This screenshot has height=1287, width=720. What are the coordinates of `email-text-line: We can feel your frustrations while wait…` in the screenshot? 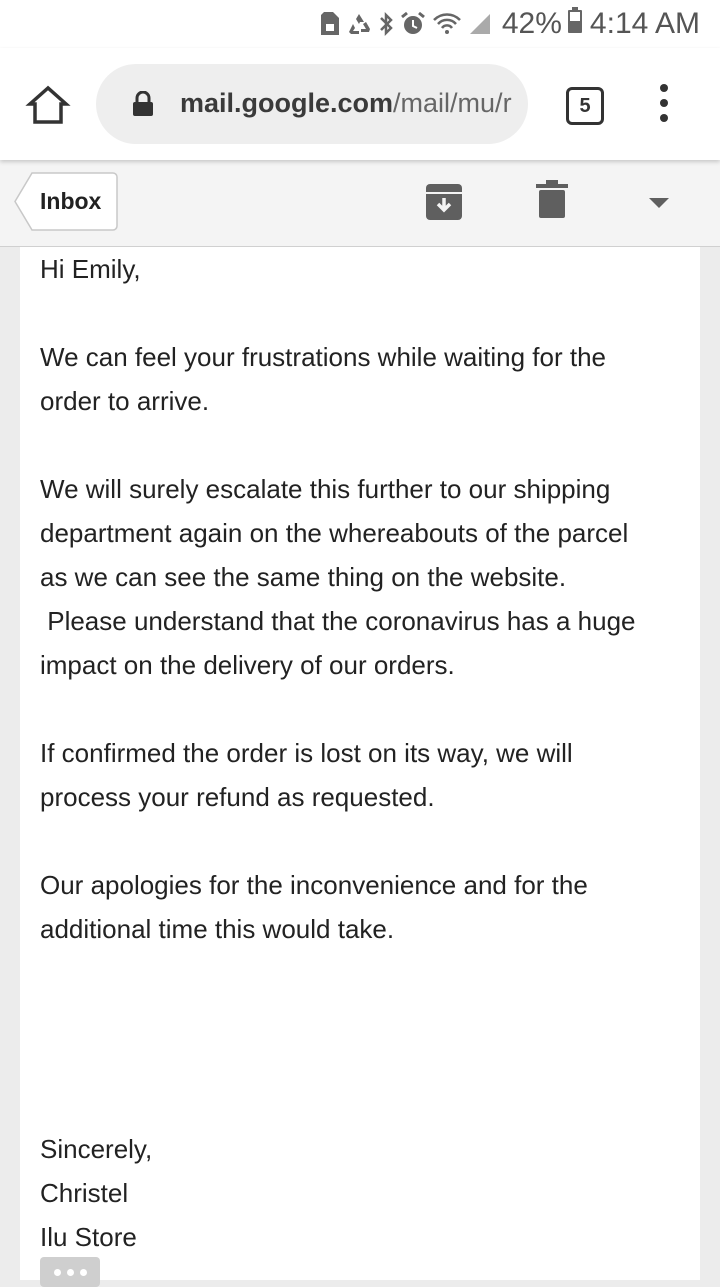 It's located at (323, 357).